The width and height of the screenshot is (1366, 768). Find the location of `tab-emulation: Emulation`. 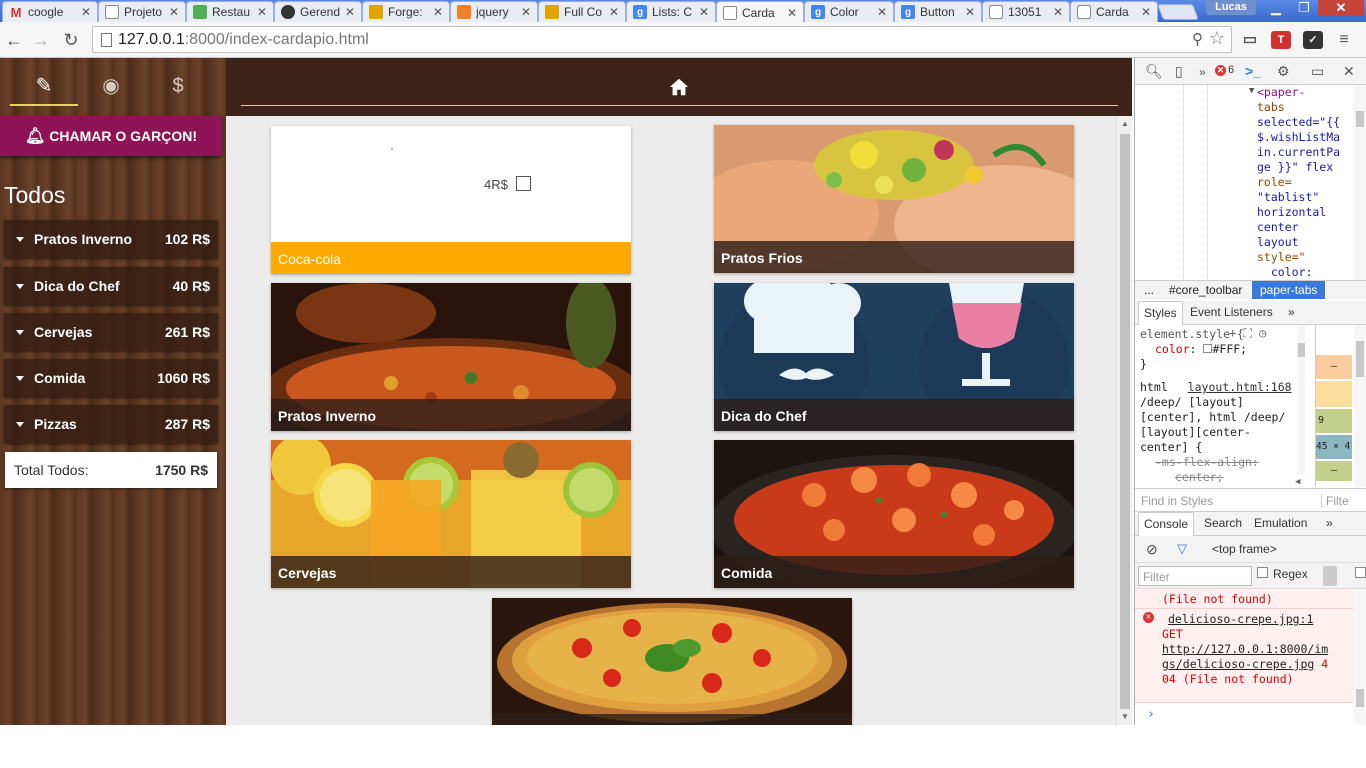

tab-emulation: Emulation is located at coordinates (1280, 524).